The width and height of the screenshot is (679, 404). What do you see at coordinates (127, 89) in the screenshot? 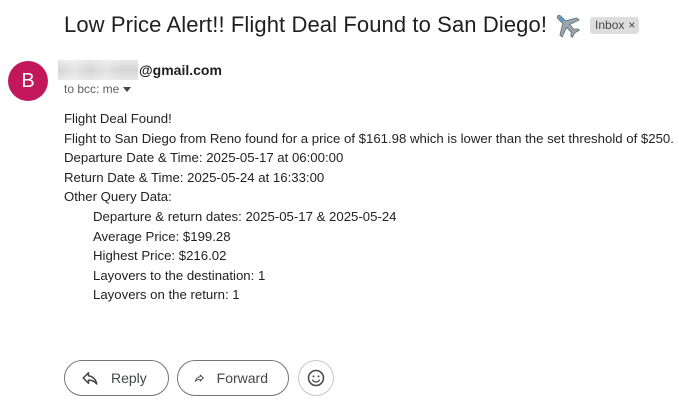
I see `show-details-caret-icon` at bounding box center [127, 89].